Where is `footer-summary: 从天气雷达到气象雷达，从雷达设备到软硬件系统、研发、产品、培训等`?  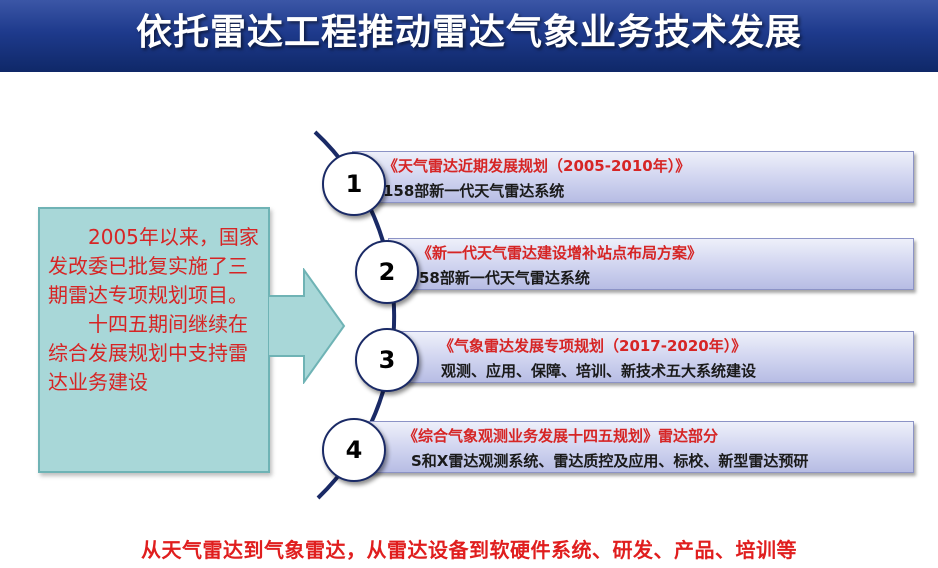 footer-summary: 从天气雷达到气象雷达，从雷达设备到软硬件系统、研发、产品、培训等 is located at coordinates (469, 550).